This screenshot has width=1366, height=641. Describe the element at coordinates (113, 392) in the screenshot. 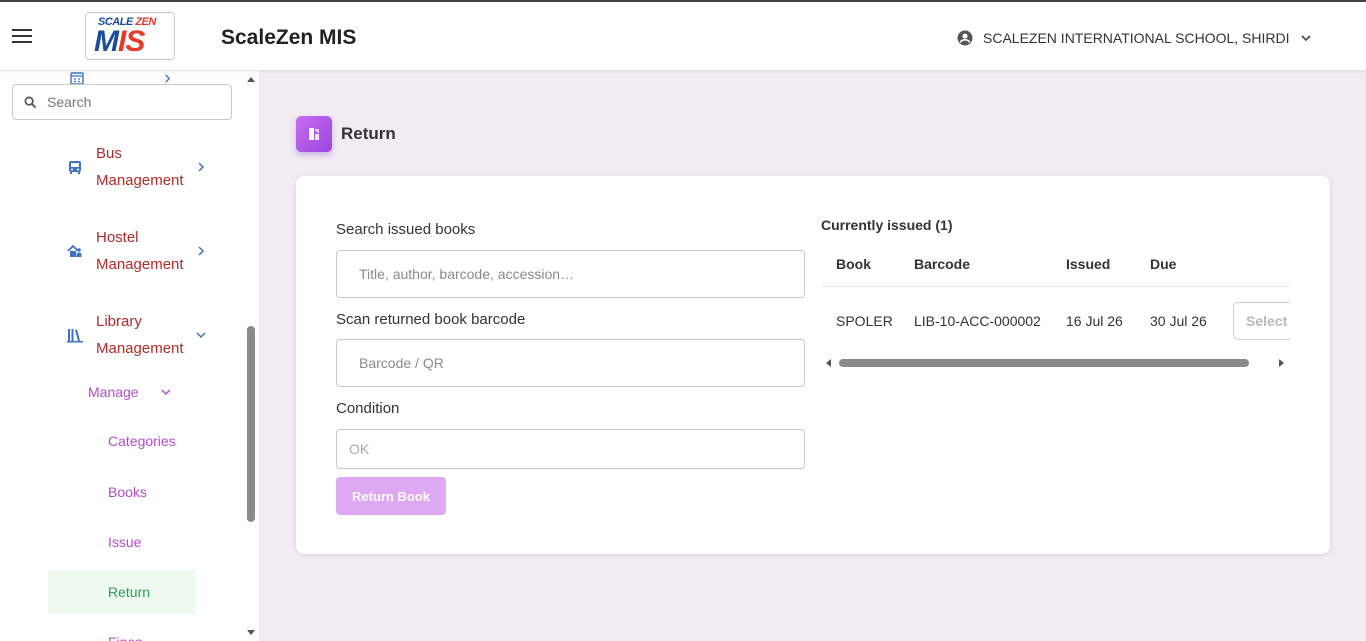

I see `submenu-label: Manage` at that location.